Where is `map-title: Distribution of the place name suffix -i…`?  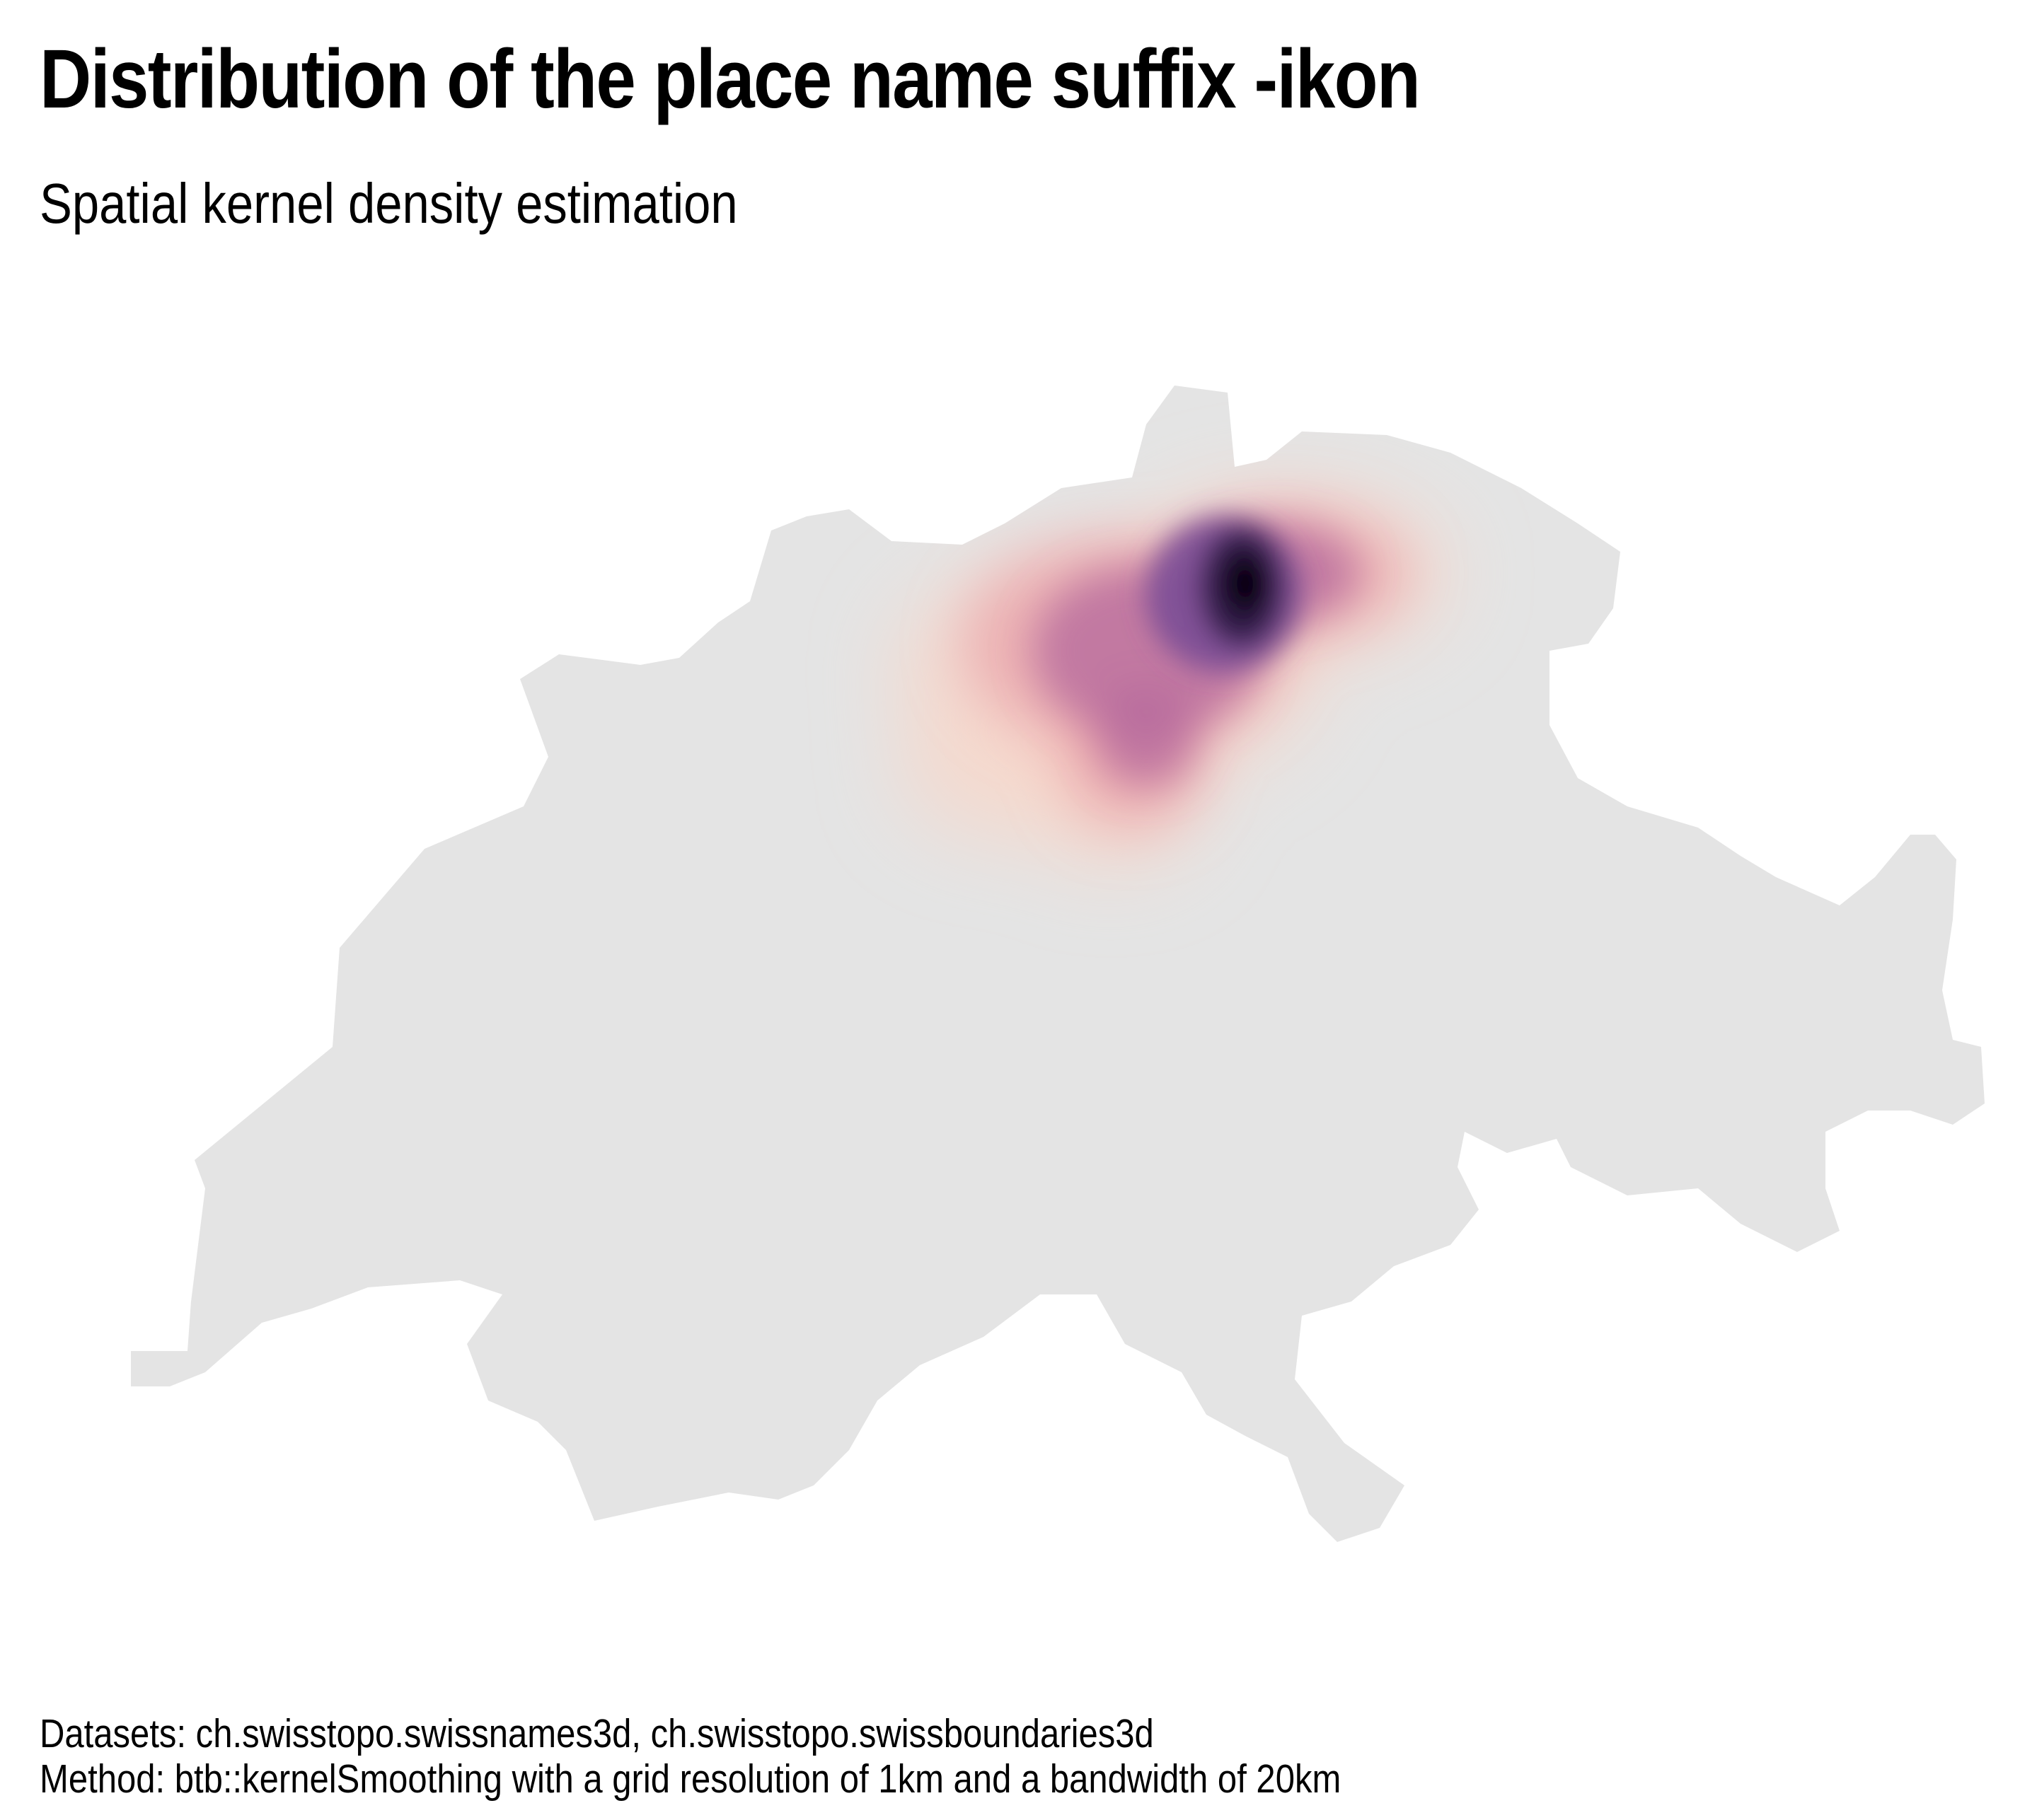
map-title: Distribution of the place name suffix -i… is located at coordinates (731, 79).